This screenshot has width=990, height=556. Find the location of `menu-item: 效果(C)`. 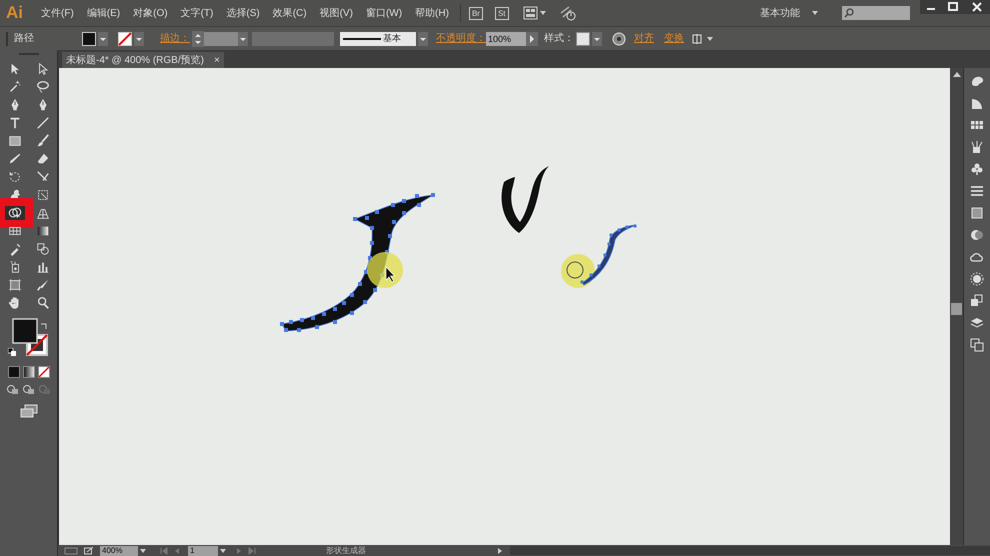

menu-item: 效果(C) is located at coordinates (289, 13).